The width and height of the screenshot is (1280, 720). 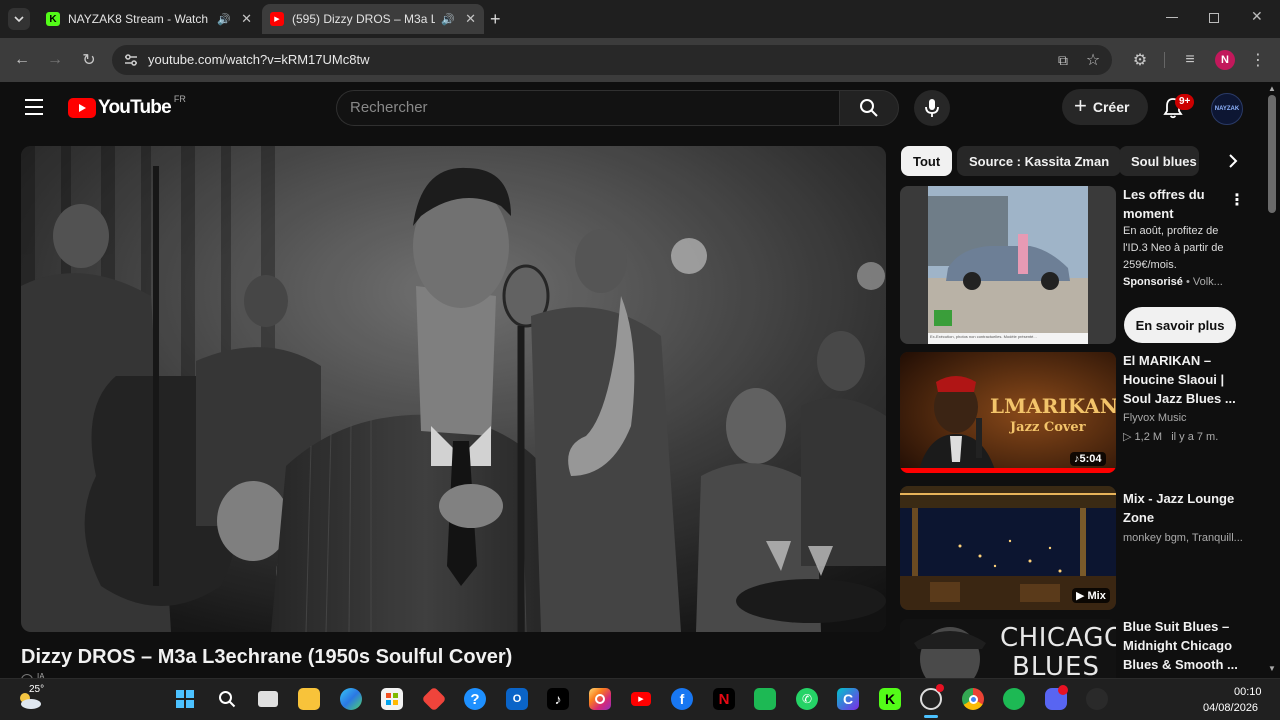 I want to click on reload-icon: ↻, so click(x=89, y=60).